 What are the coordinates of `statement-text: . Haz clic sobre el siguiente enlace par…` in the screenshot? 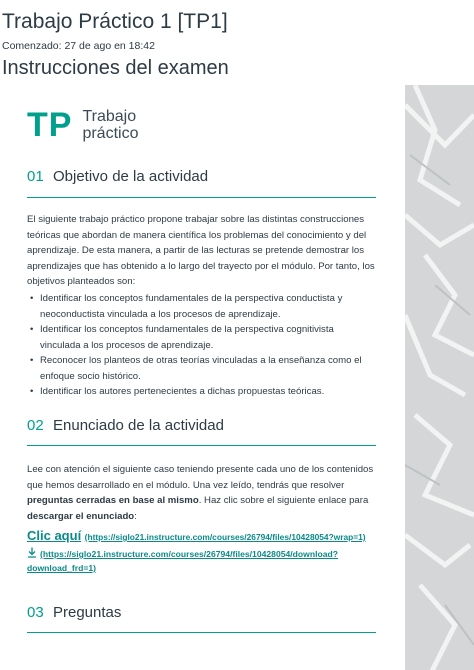 It's located at (283, 500).